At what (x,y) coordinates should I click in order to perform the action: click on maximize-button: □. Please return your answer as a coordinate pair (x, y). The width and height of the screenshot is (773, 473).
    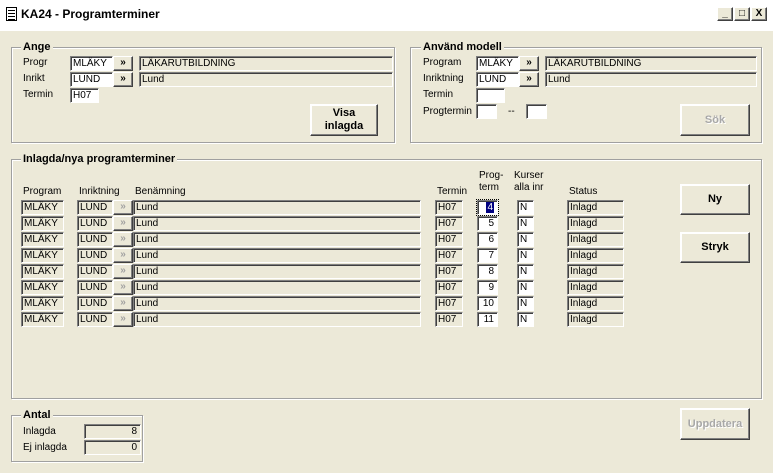
    Looking at the image, I should click on (742, 14).